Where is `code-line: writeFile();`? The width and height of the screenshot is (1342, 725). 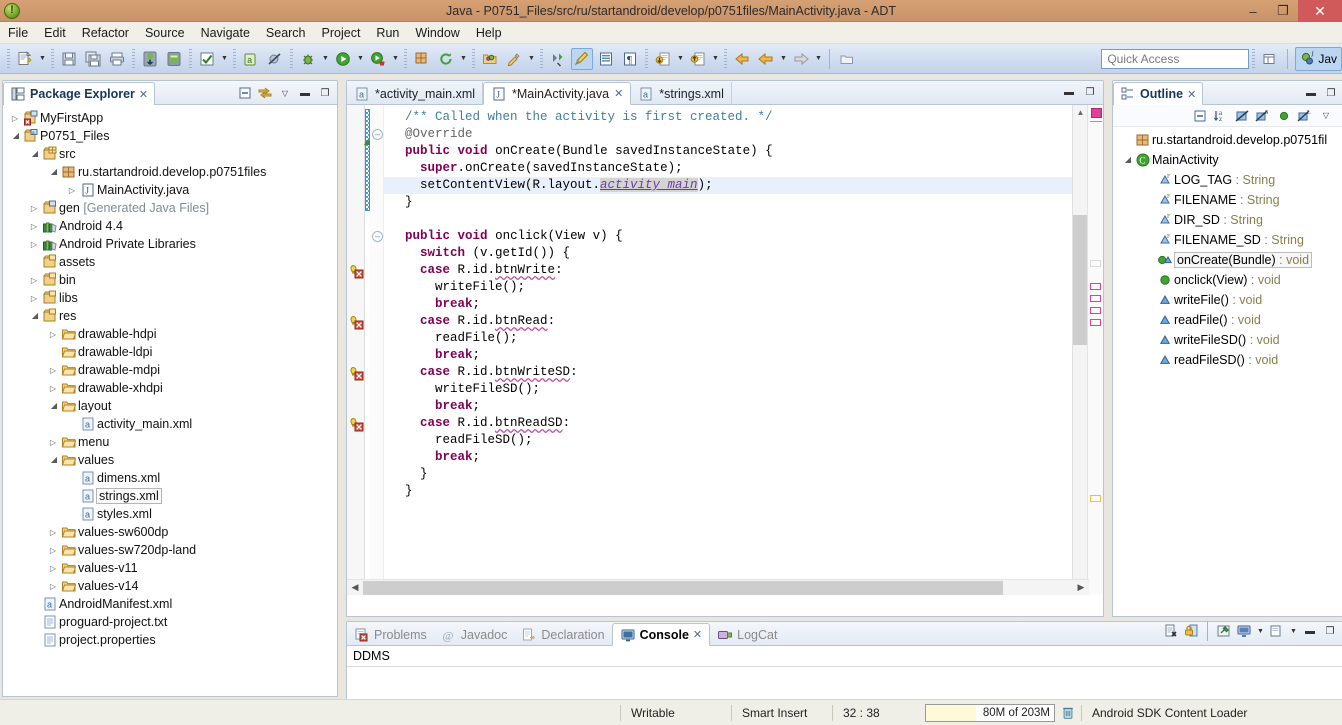
code-line: writeFile(); is located at coordinates (743, 287).